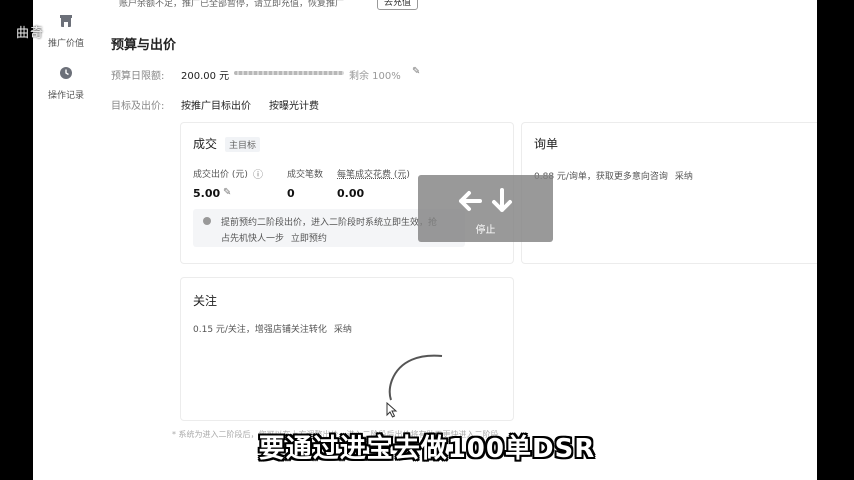  What do you see at coordinates (205, 144) in the screenshot?
I see `card-deal-title: 成交` at bounding box center [205, 144].